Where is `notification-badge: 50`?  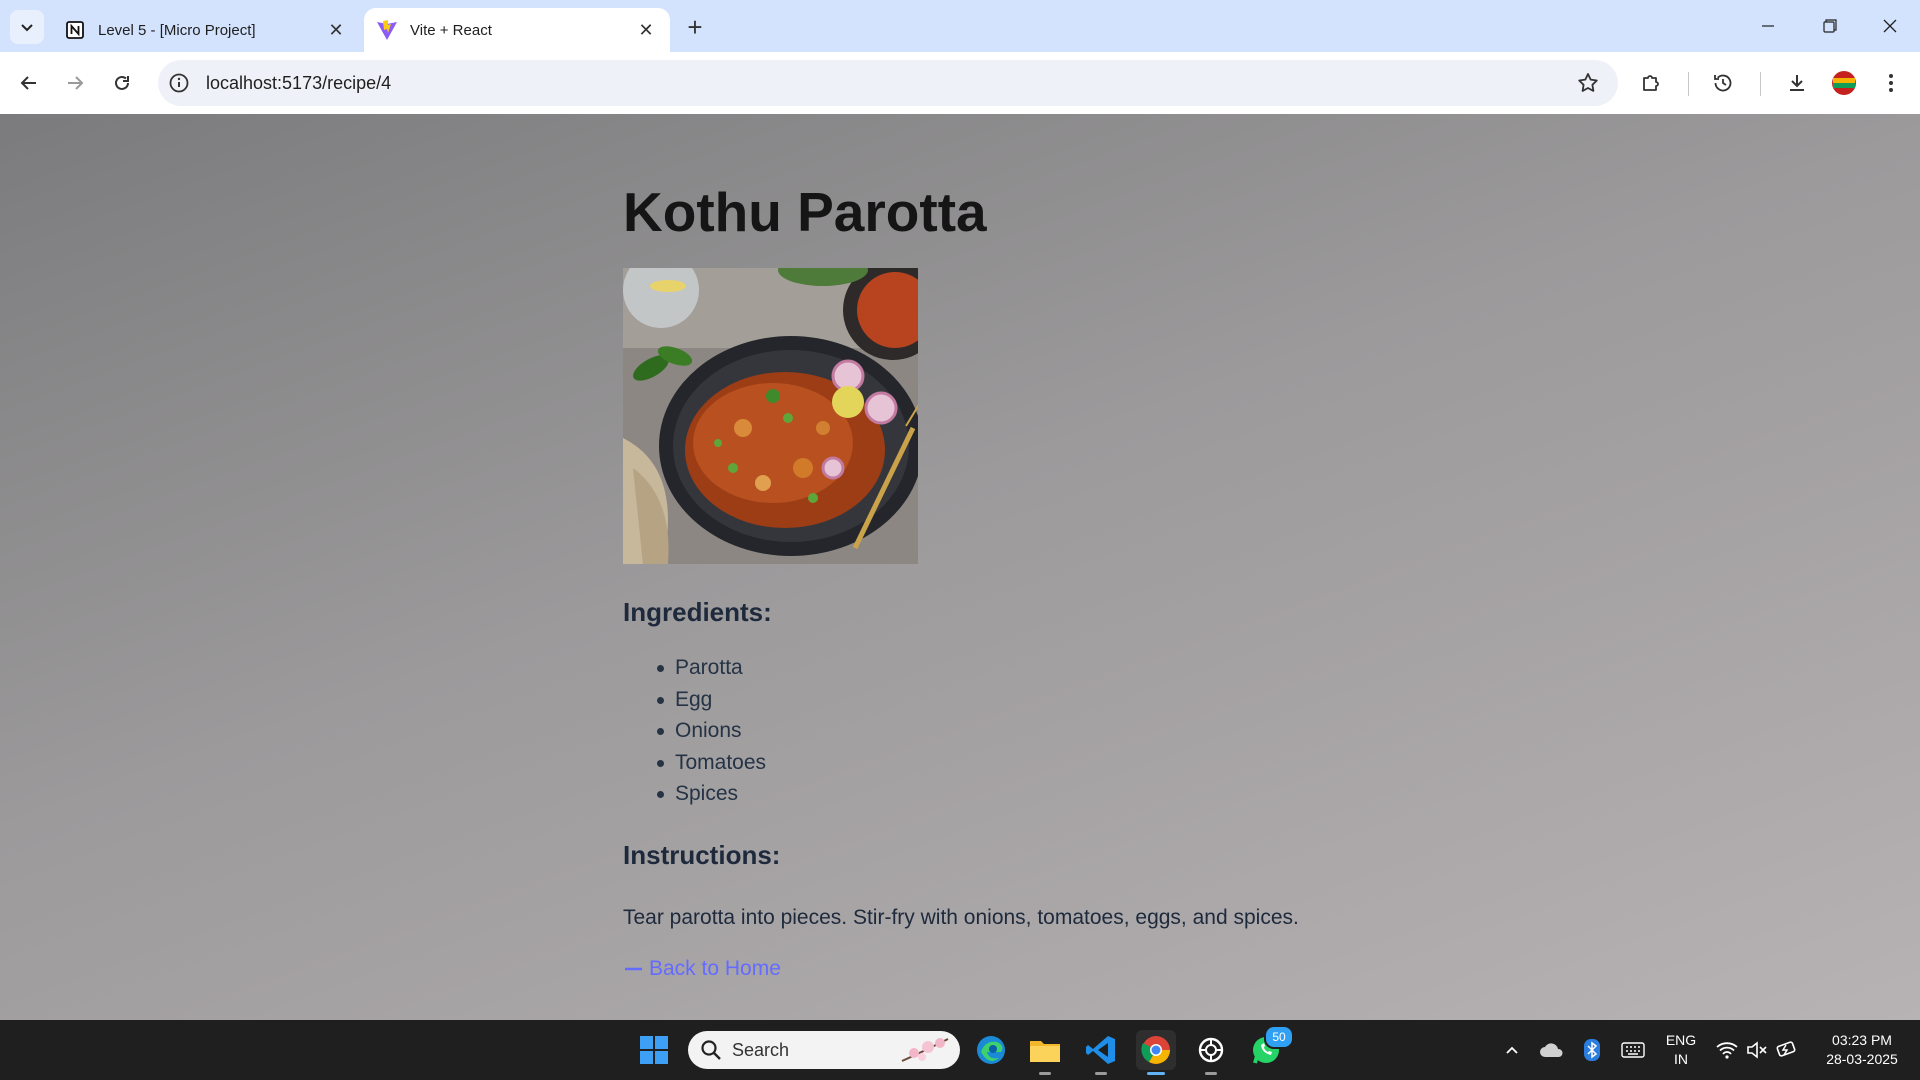 notification-badge: 50 is located at coordinates (1279, 1037).